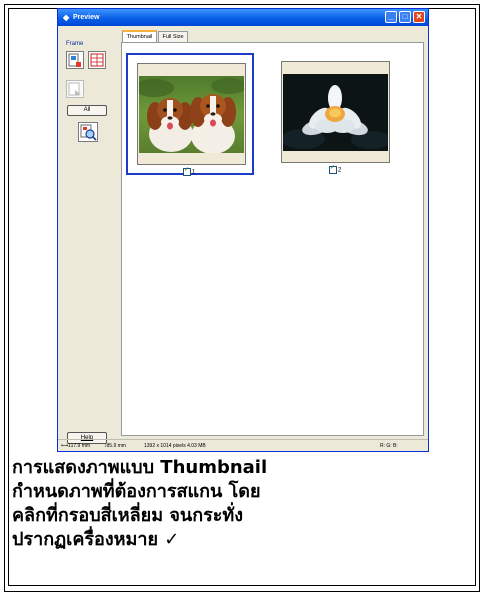  Describe the element at coordinates (76, 446) in the screenshot. I see `width-readout: ⟷117.9 mm` at that location.